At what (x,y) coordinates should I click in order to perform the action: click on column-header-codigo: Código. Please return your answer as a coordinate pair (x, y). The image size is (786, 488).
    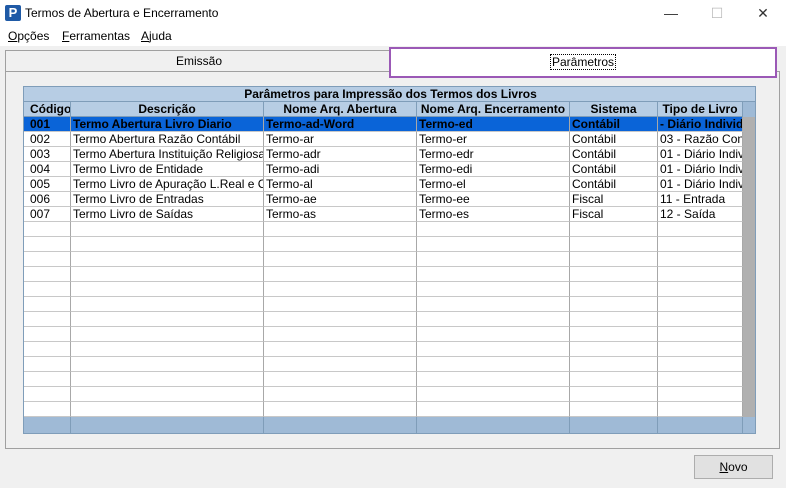
    Looking at the image, I should click on (47, 109).